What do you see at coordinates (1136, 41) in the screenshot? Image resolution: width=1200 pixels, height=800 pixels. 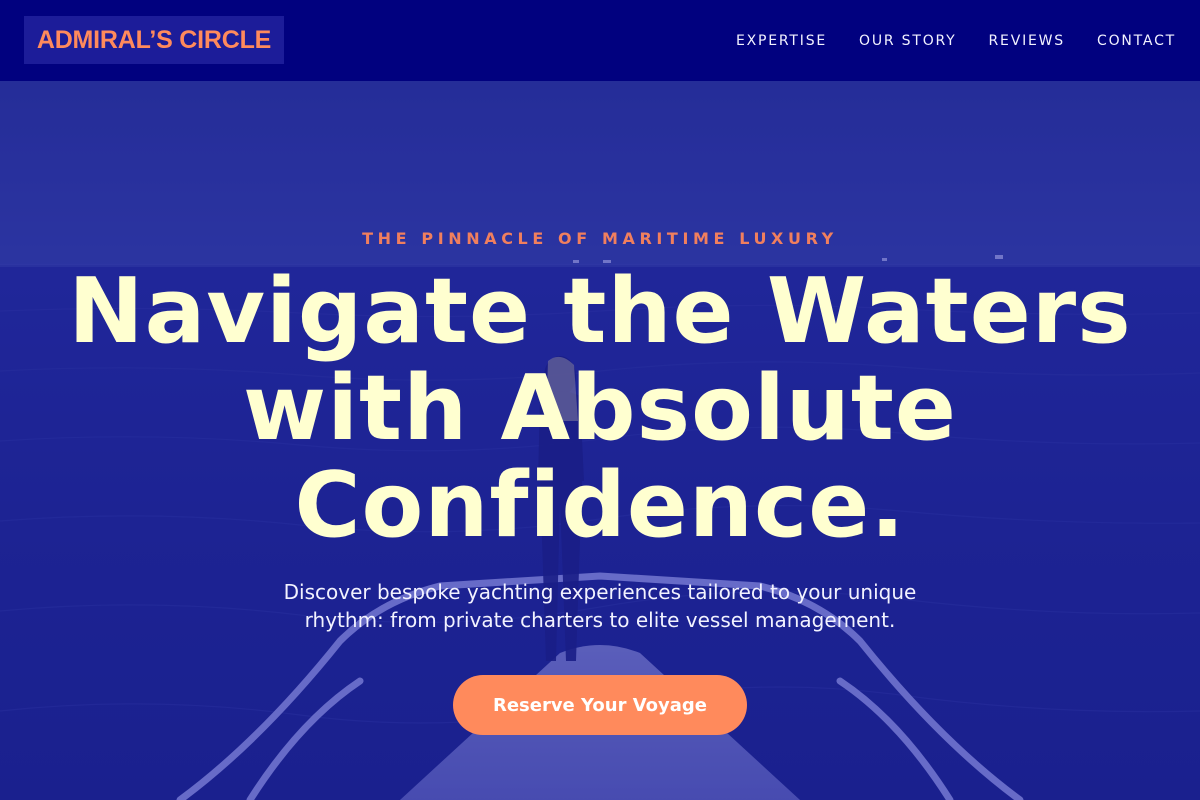 I see `nav-link-contact: CONTACT` at bounding box center [1136, 41].